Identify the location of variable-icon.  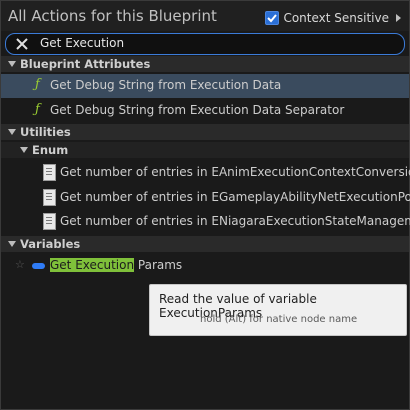
(38, 266).